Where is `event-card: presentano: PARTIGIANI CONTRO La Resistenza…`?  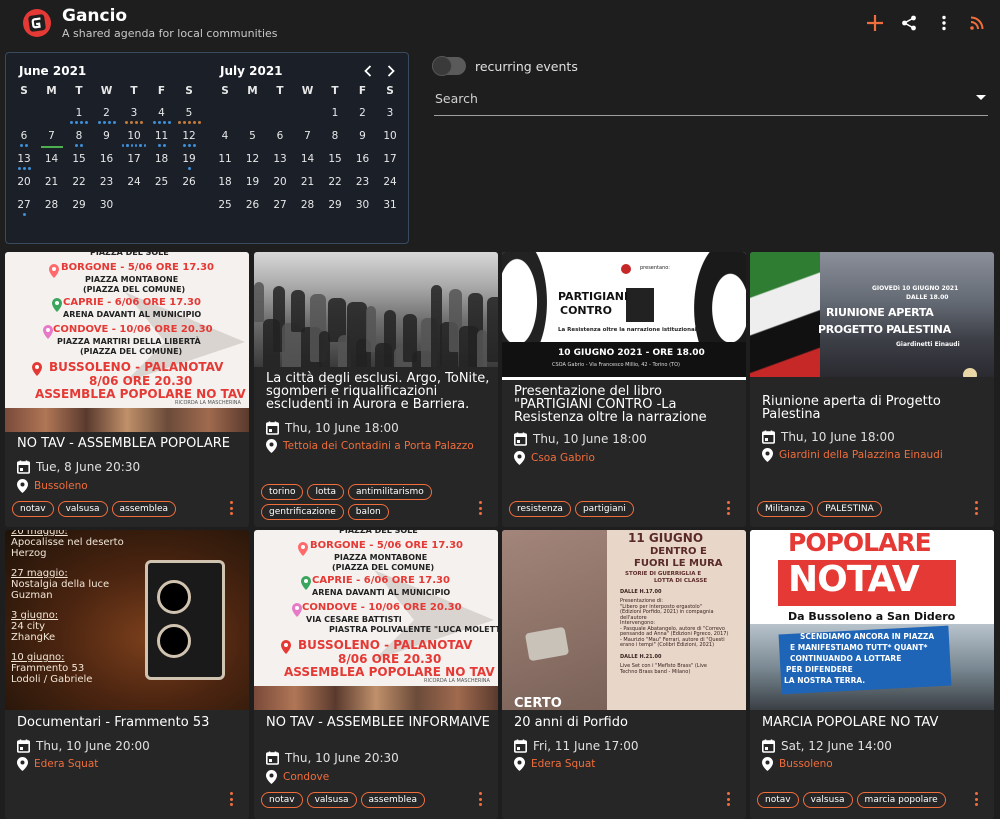 event-card: presentano: PARTIGIANI CONTRO La Resistenza… is located at coordinates (624, 389).